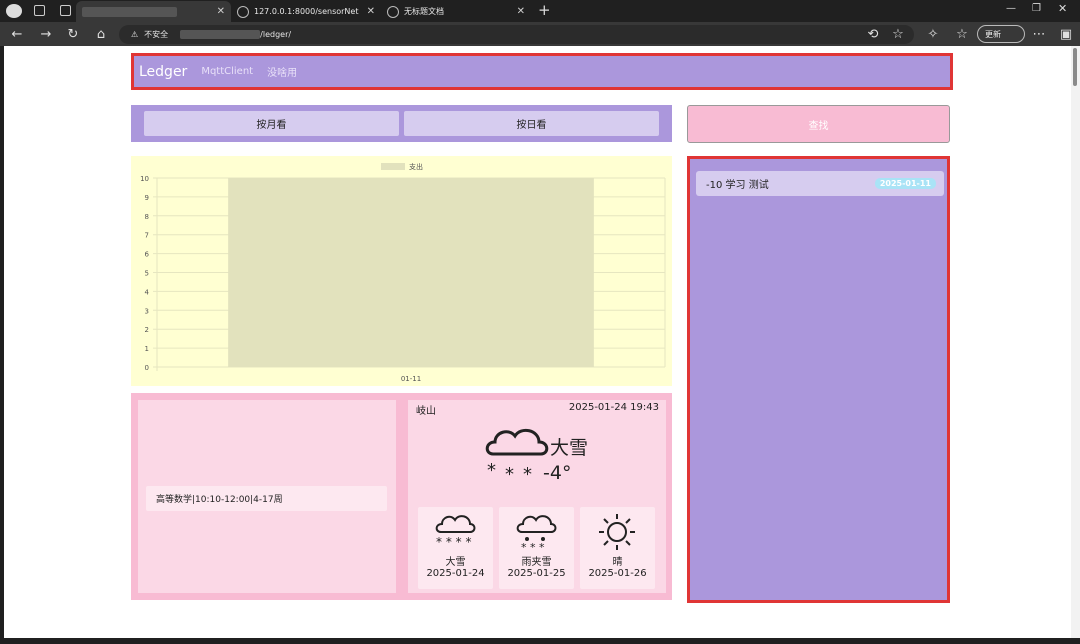  What do you see at coordinates (401, 123) in the screenshot?
I see `view-toggle-bar: 按月看 按日看` at bounding box center [401, 123].